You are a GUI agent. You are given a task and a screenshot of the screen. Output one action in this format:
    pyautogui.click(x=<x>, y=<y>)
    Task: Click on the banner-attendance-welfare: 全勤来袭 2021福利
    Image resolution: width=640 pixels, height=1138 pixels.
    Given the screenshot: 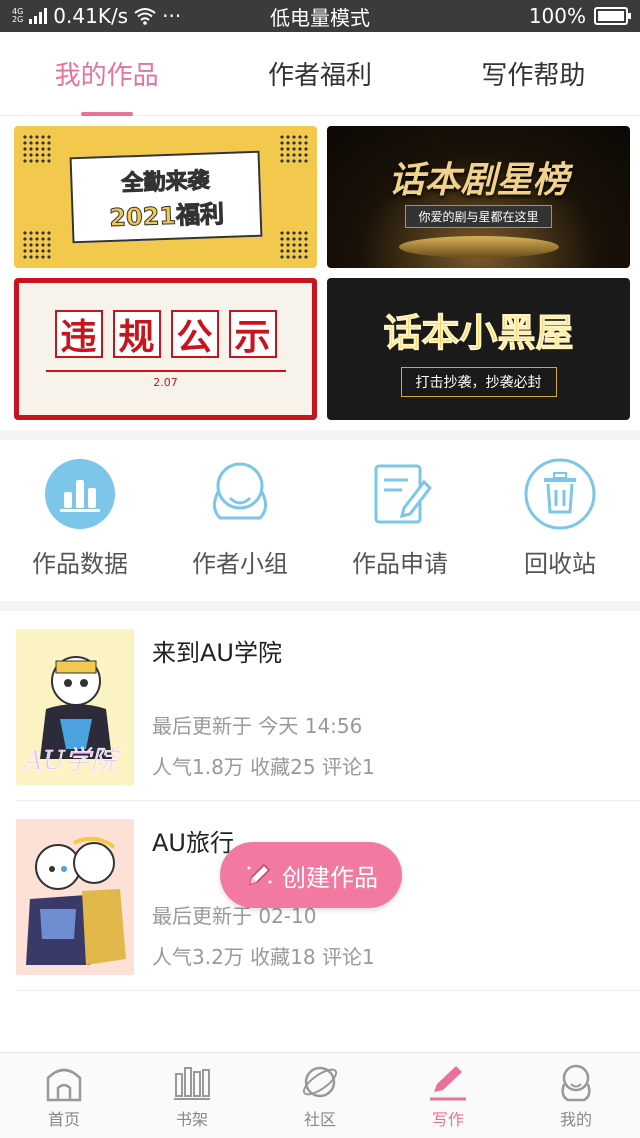 What is the action you would take?
    pyautogui.click(x=165, y=197)
    